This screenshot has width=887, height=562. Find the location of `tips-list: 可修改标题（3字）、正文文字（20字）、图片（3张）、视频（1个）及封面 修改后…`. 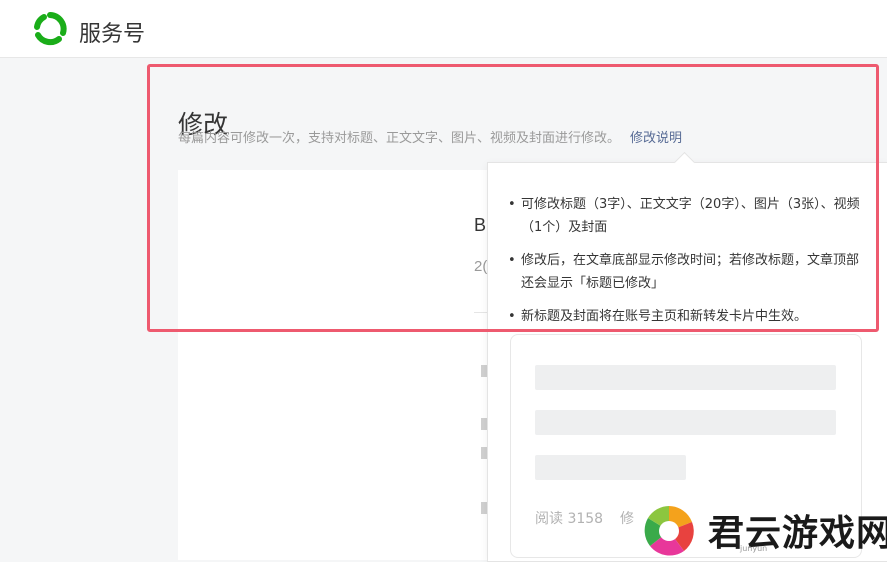

tips-list: 可修改标题（3字）、正文文字（20字）、图片（3张）、视频（1个）及封面 修改后… is located at coordinates (685, 265).